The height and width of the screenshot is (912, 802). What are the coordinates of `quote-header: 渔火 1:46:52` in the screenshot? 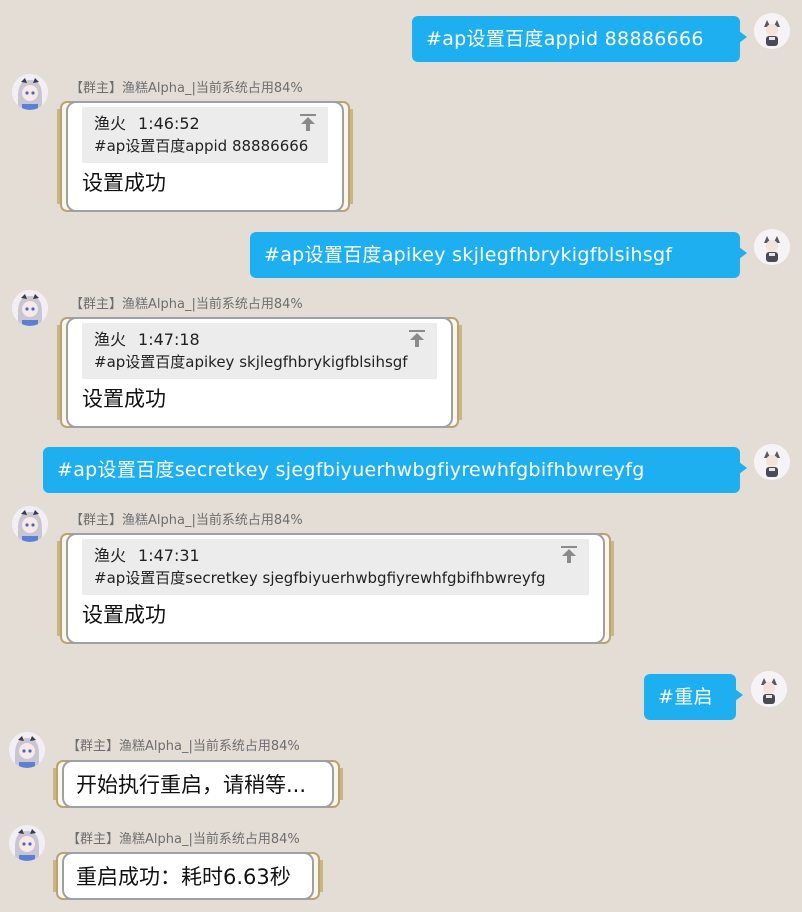 It's located at (205, 124).